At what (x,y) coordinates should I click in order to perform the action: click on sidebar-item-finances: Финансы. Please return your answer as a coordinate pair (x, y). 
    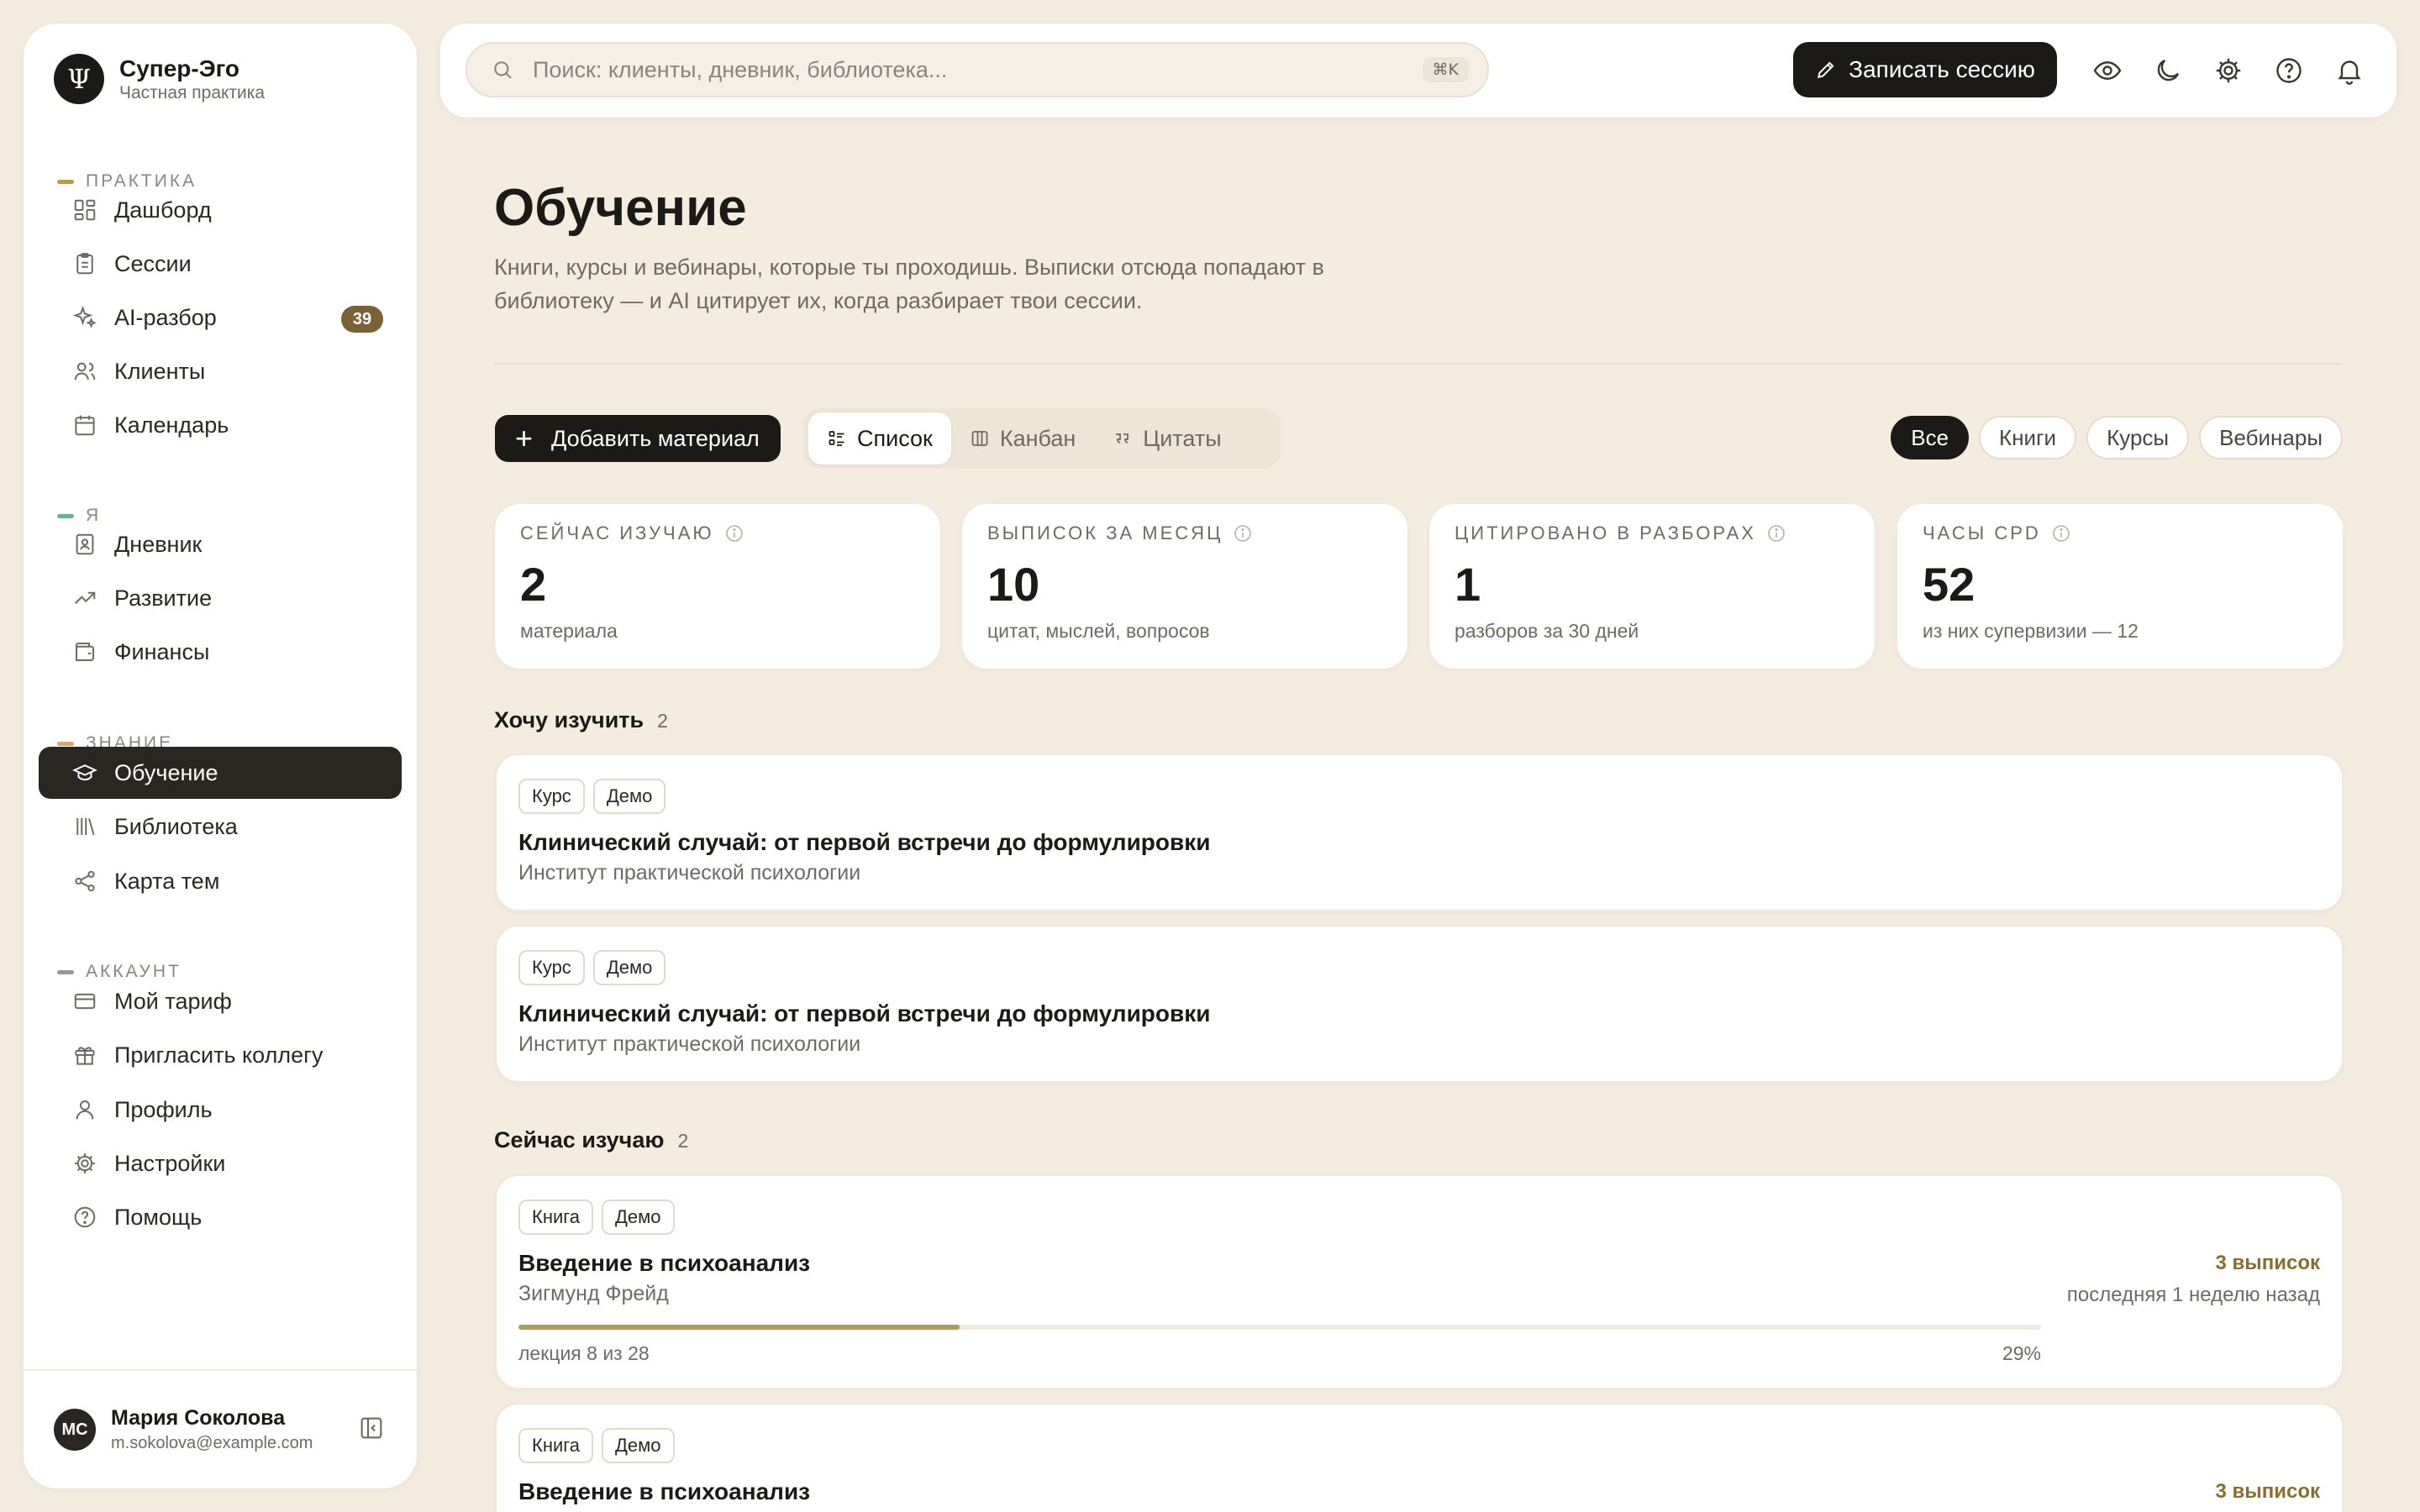
    Looking at the image, I should click on (220, 652).